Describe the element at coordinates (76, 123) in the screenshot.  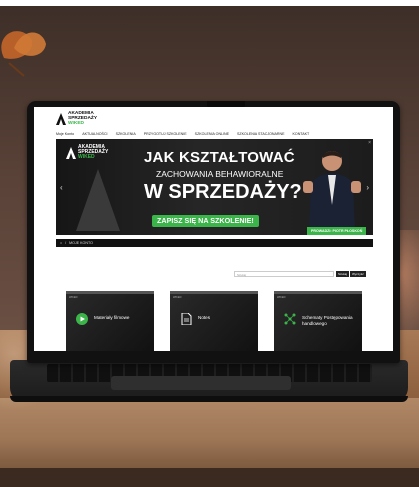
I see `logo-line3: WIKED` at that location.